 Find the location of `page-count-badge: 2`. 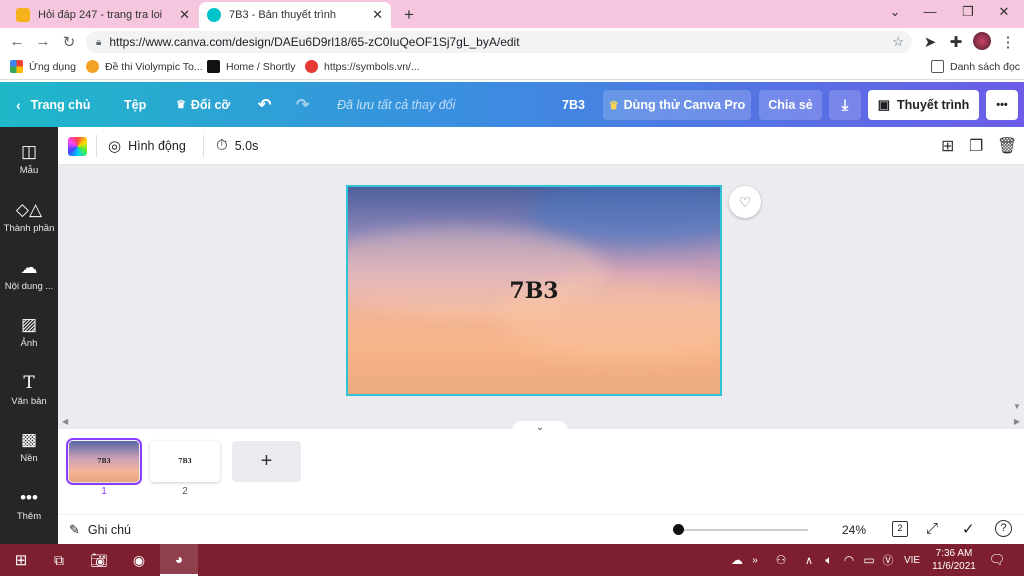

page-count-badge: 2 is located at coordinates (900, 529).